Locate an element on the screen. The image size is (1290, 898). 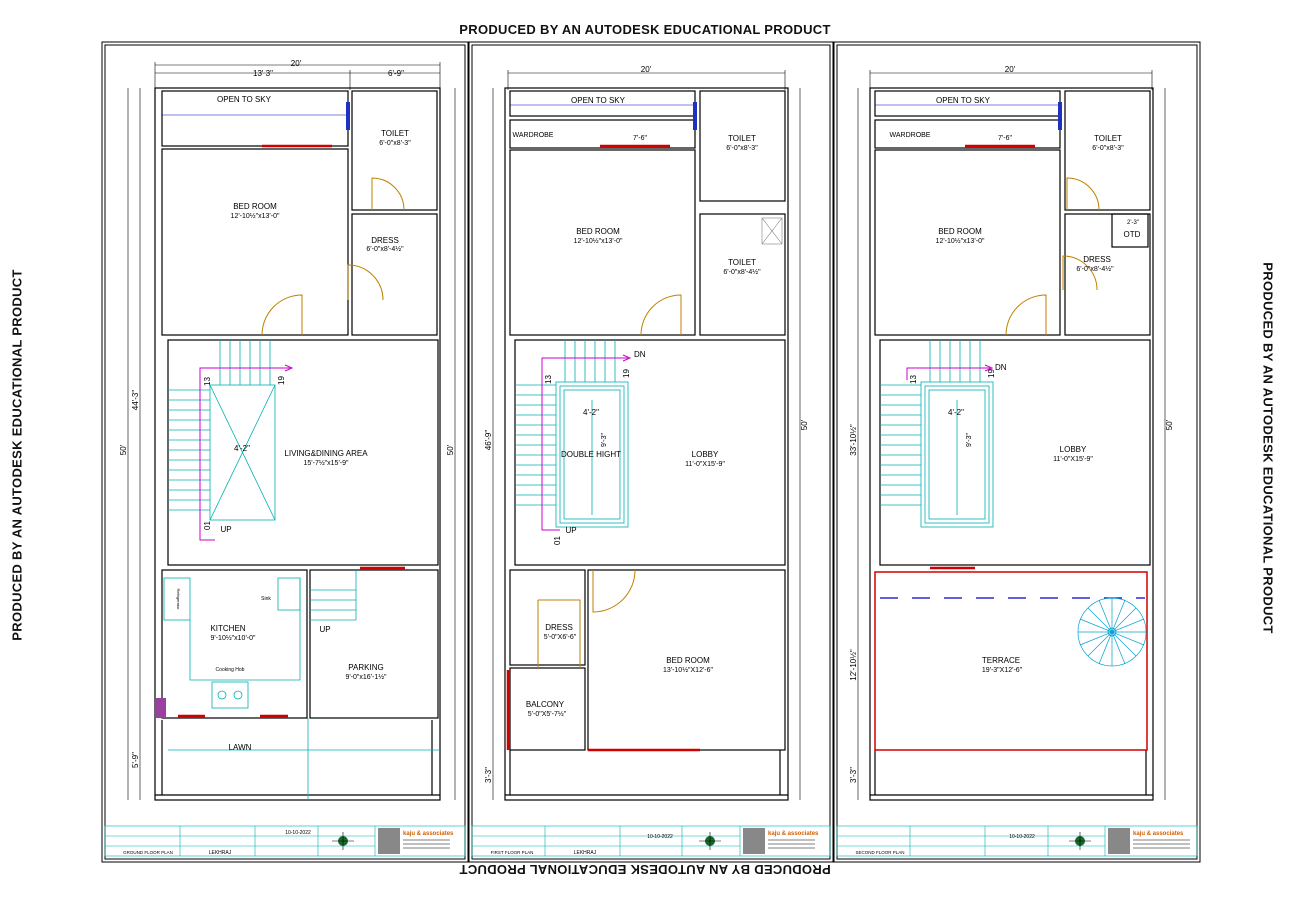
dim-left-total: 50' is located at coordinates (123, 449).